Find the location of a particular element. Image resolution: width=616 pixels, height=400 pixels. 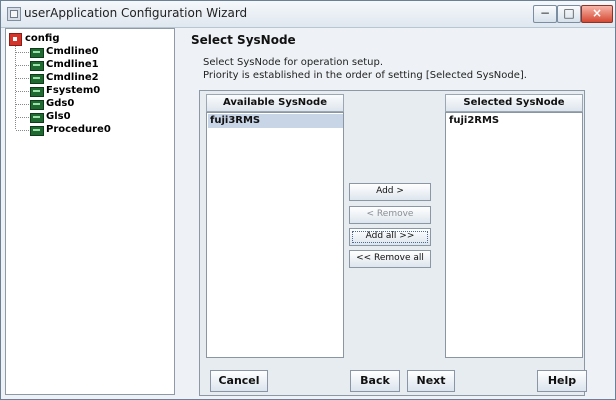

minimize-button: − is located at coordinates (545, 14).